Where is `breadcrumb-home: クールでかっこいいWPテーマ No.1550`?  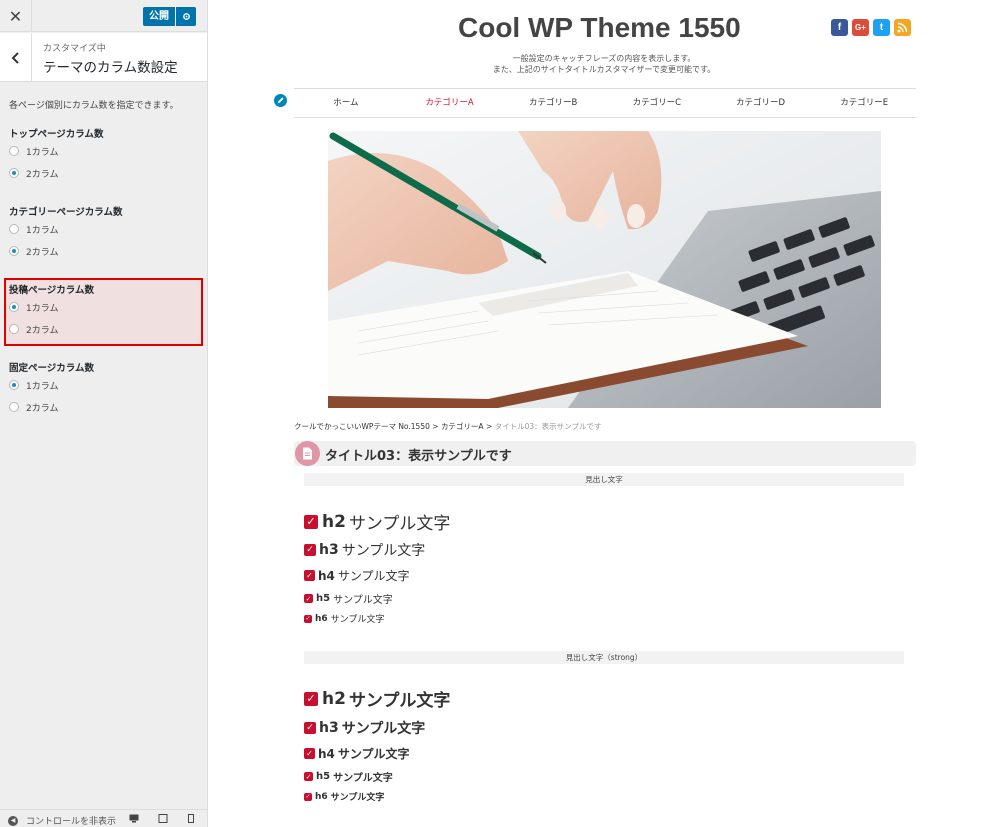
breadcrumb-home: クールでかっこいいWPテーマ No.1550 is located at coordinates (362, 426).